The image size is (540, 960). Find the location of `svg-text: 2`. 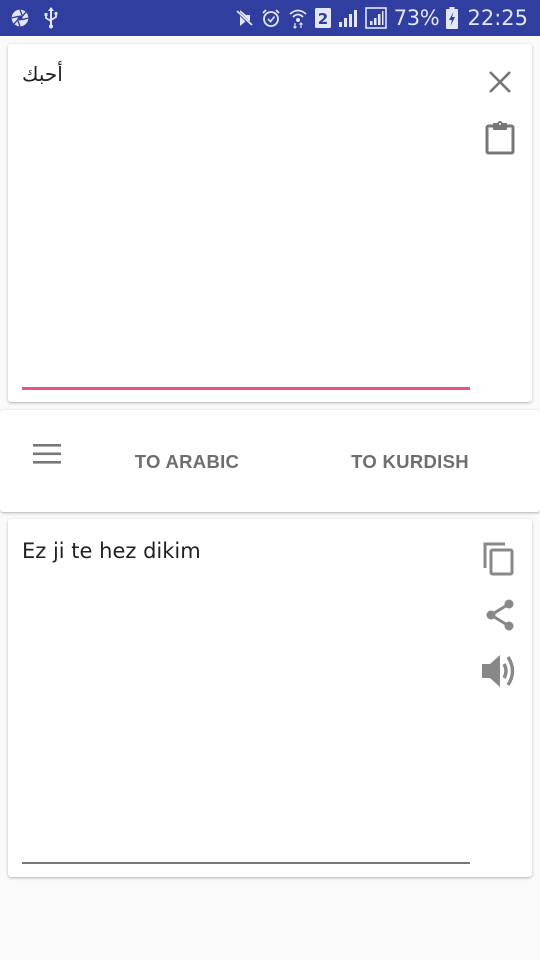

svg-text: 2 is located at coordinates (322, 19).